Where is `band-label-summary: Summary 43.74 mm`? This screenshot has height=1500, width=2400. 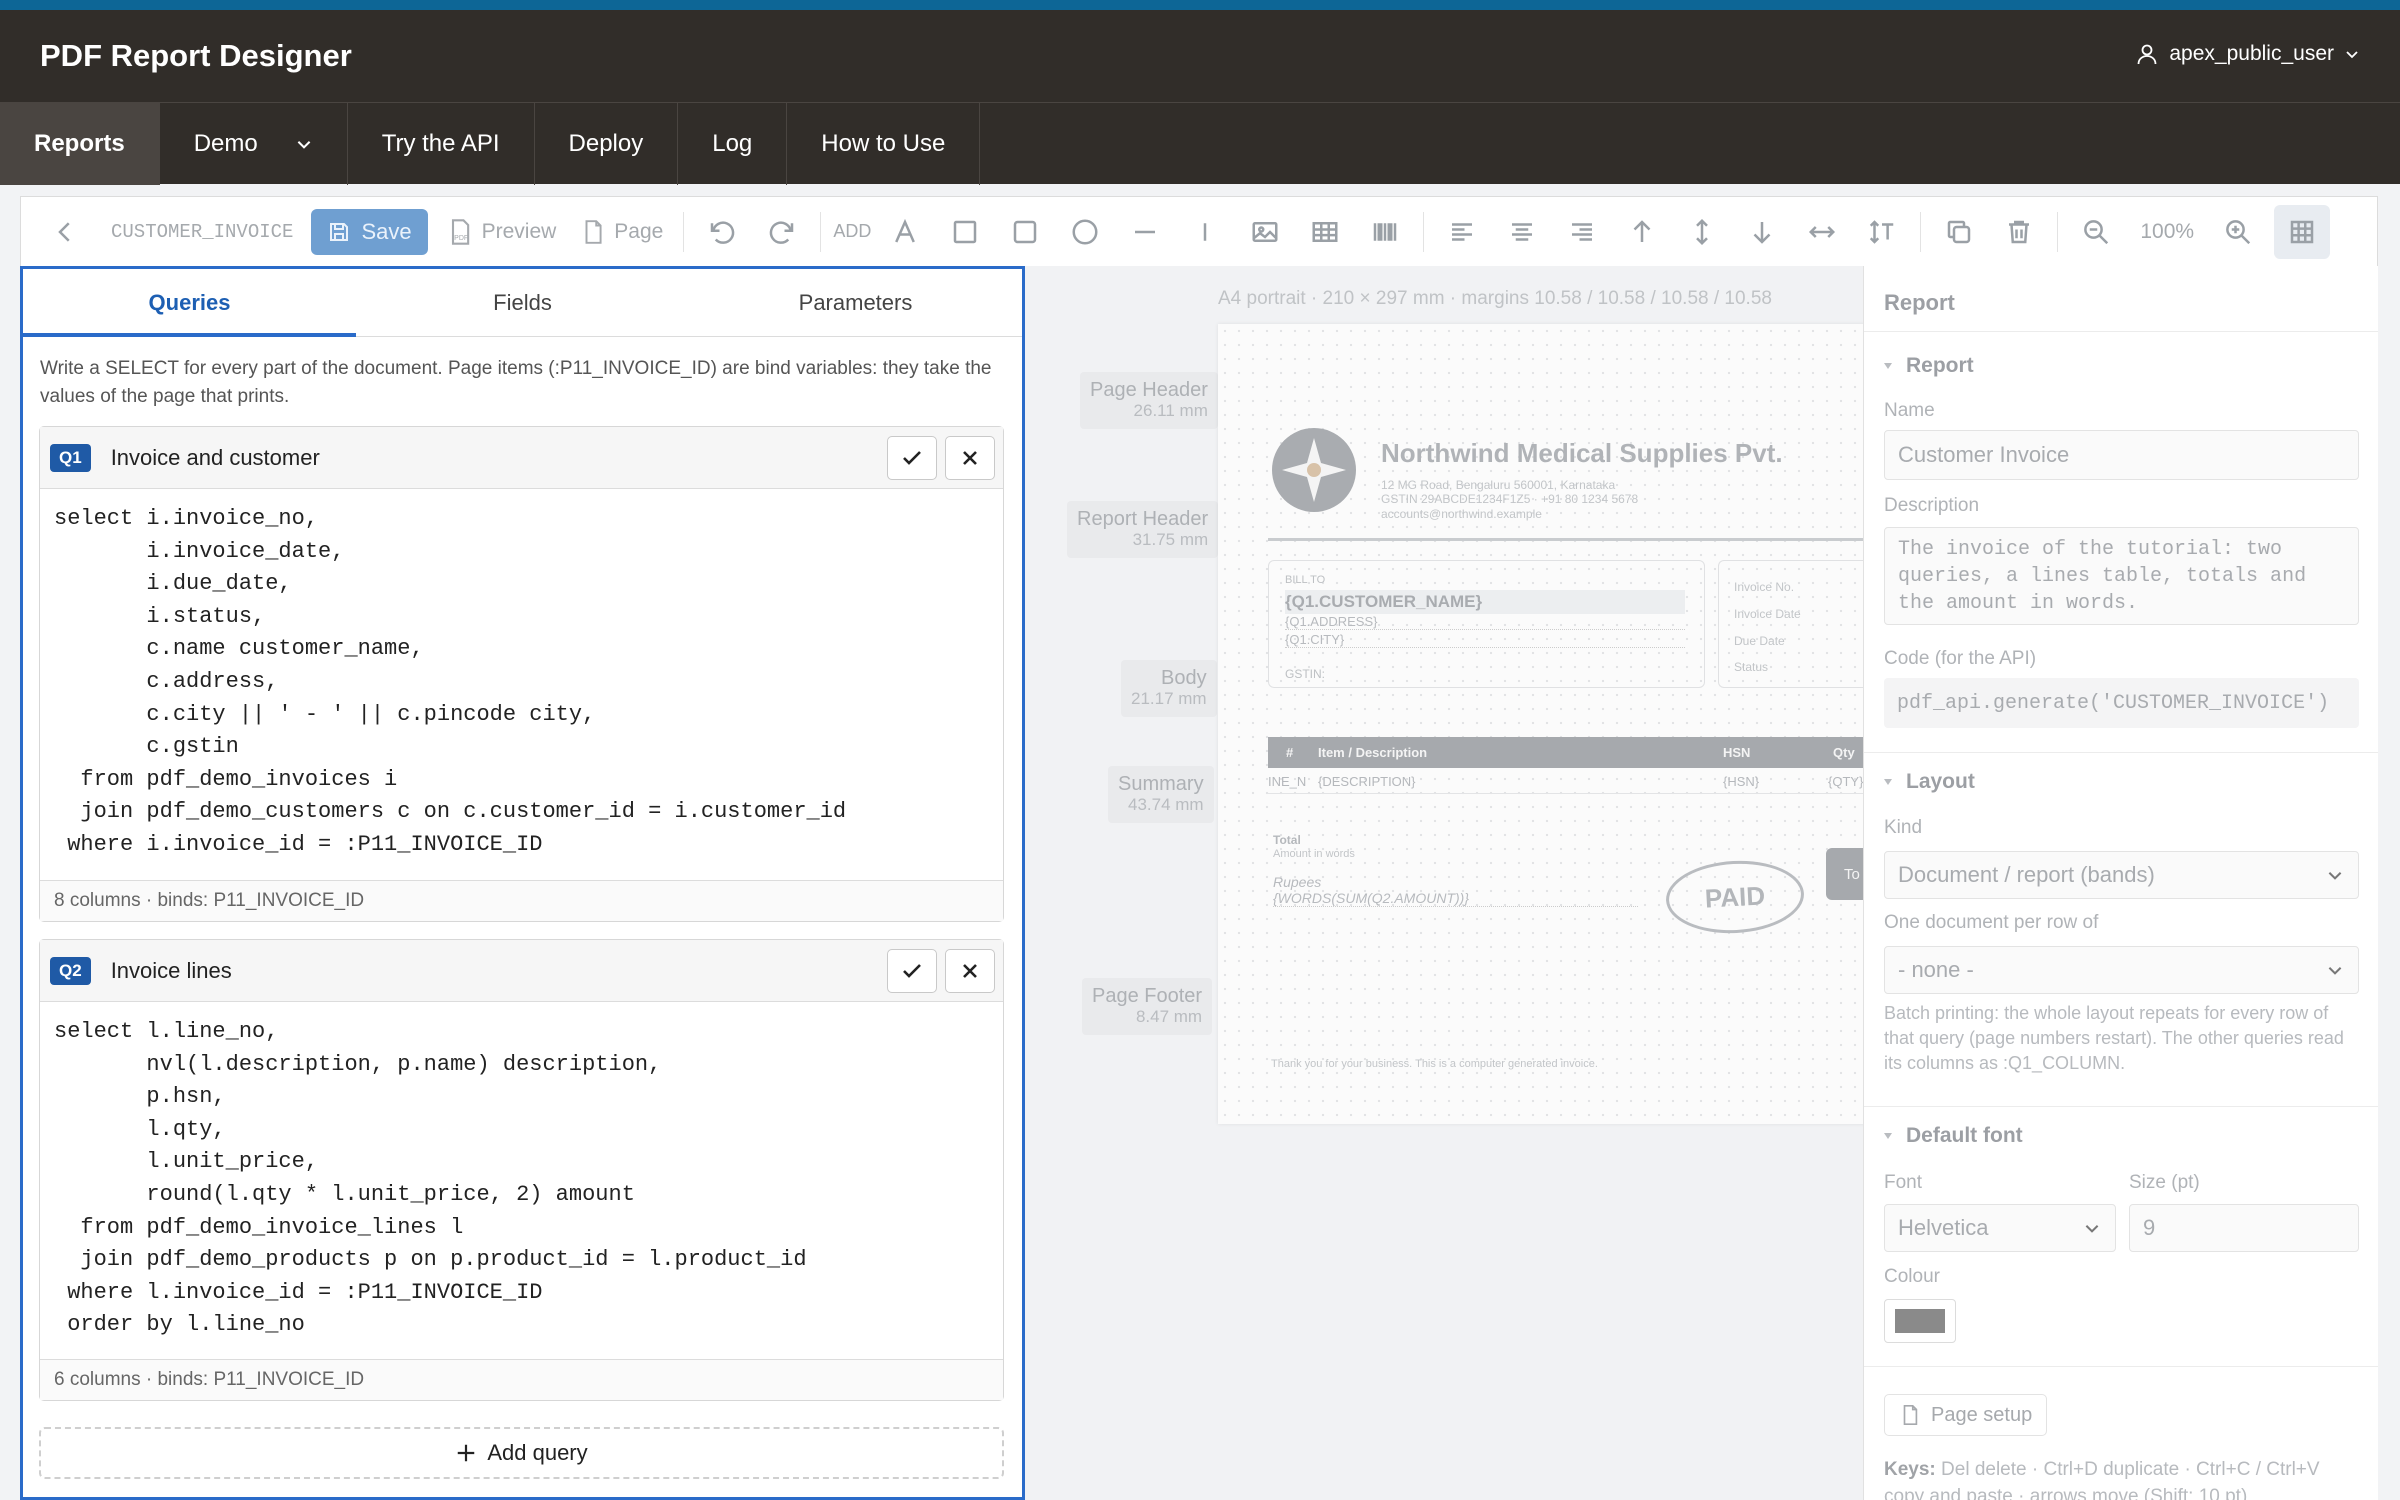
band-label-summary: Summary 43.74 mm is located at coordinates (1161, 794).